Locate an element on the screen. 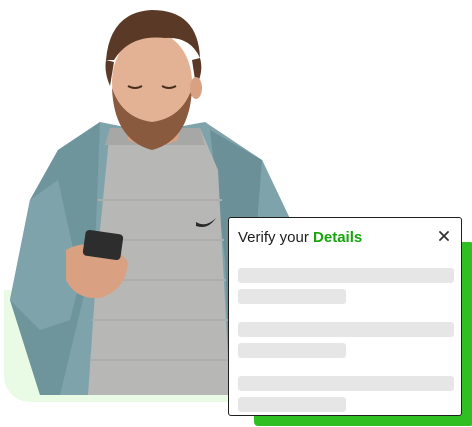 This screenshot has height=427, width=472. card-header: Verify your Details is located at coordinates (345, 237).